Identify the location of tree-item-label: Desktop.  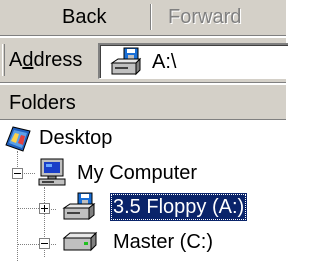
(76, 138).